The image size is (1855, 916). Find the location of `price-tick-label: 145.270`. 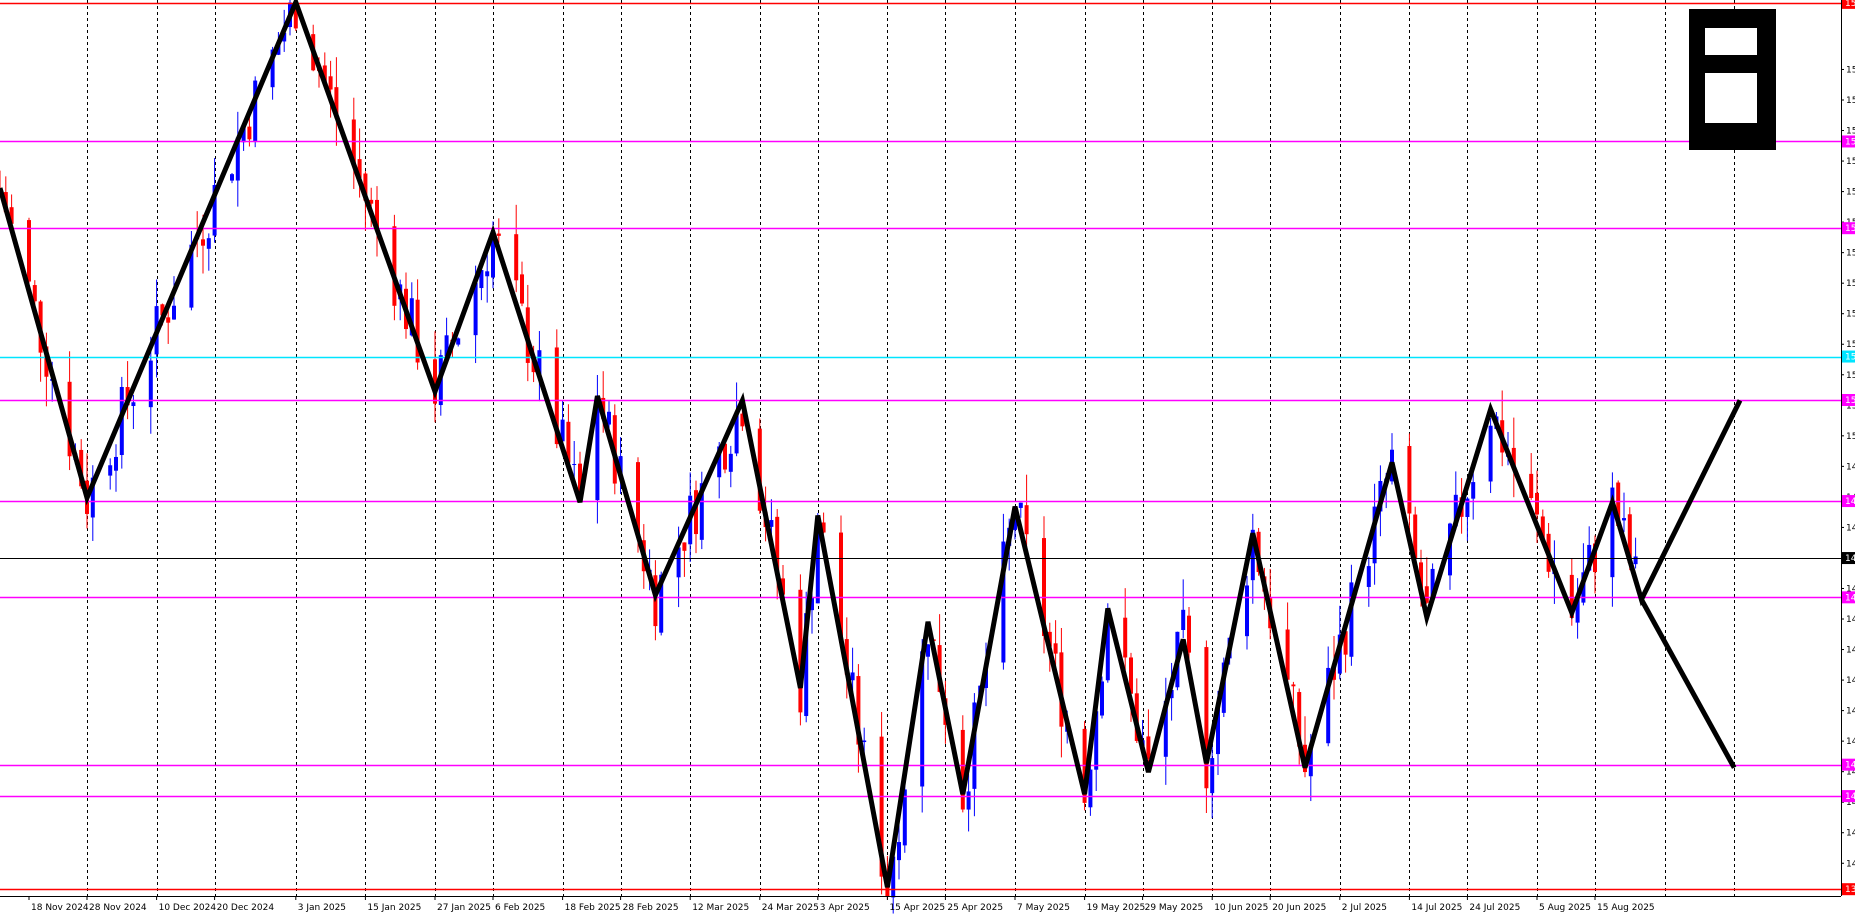

price-tick-label: 145.270 is located at coordinates (1850, 651).